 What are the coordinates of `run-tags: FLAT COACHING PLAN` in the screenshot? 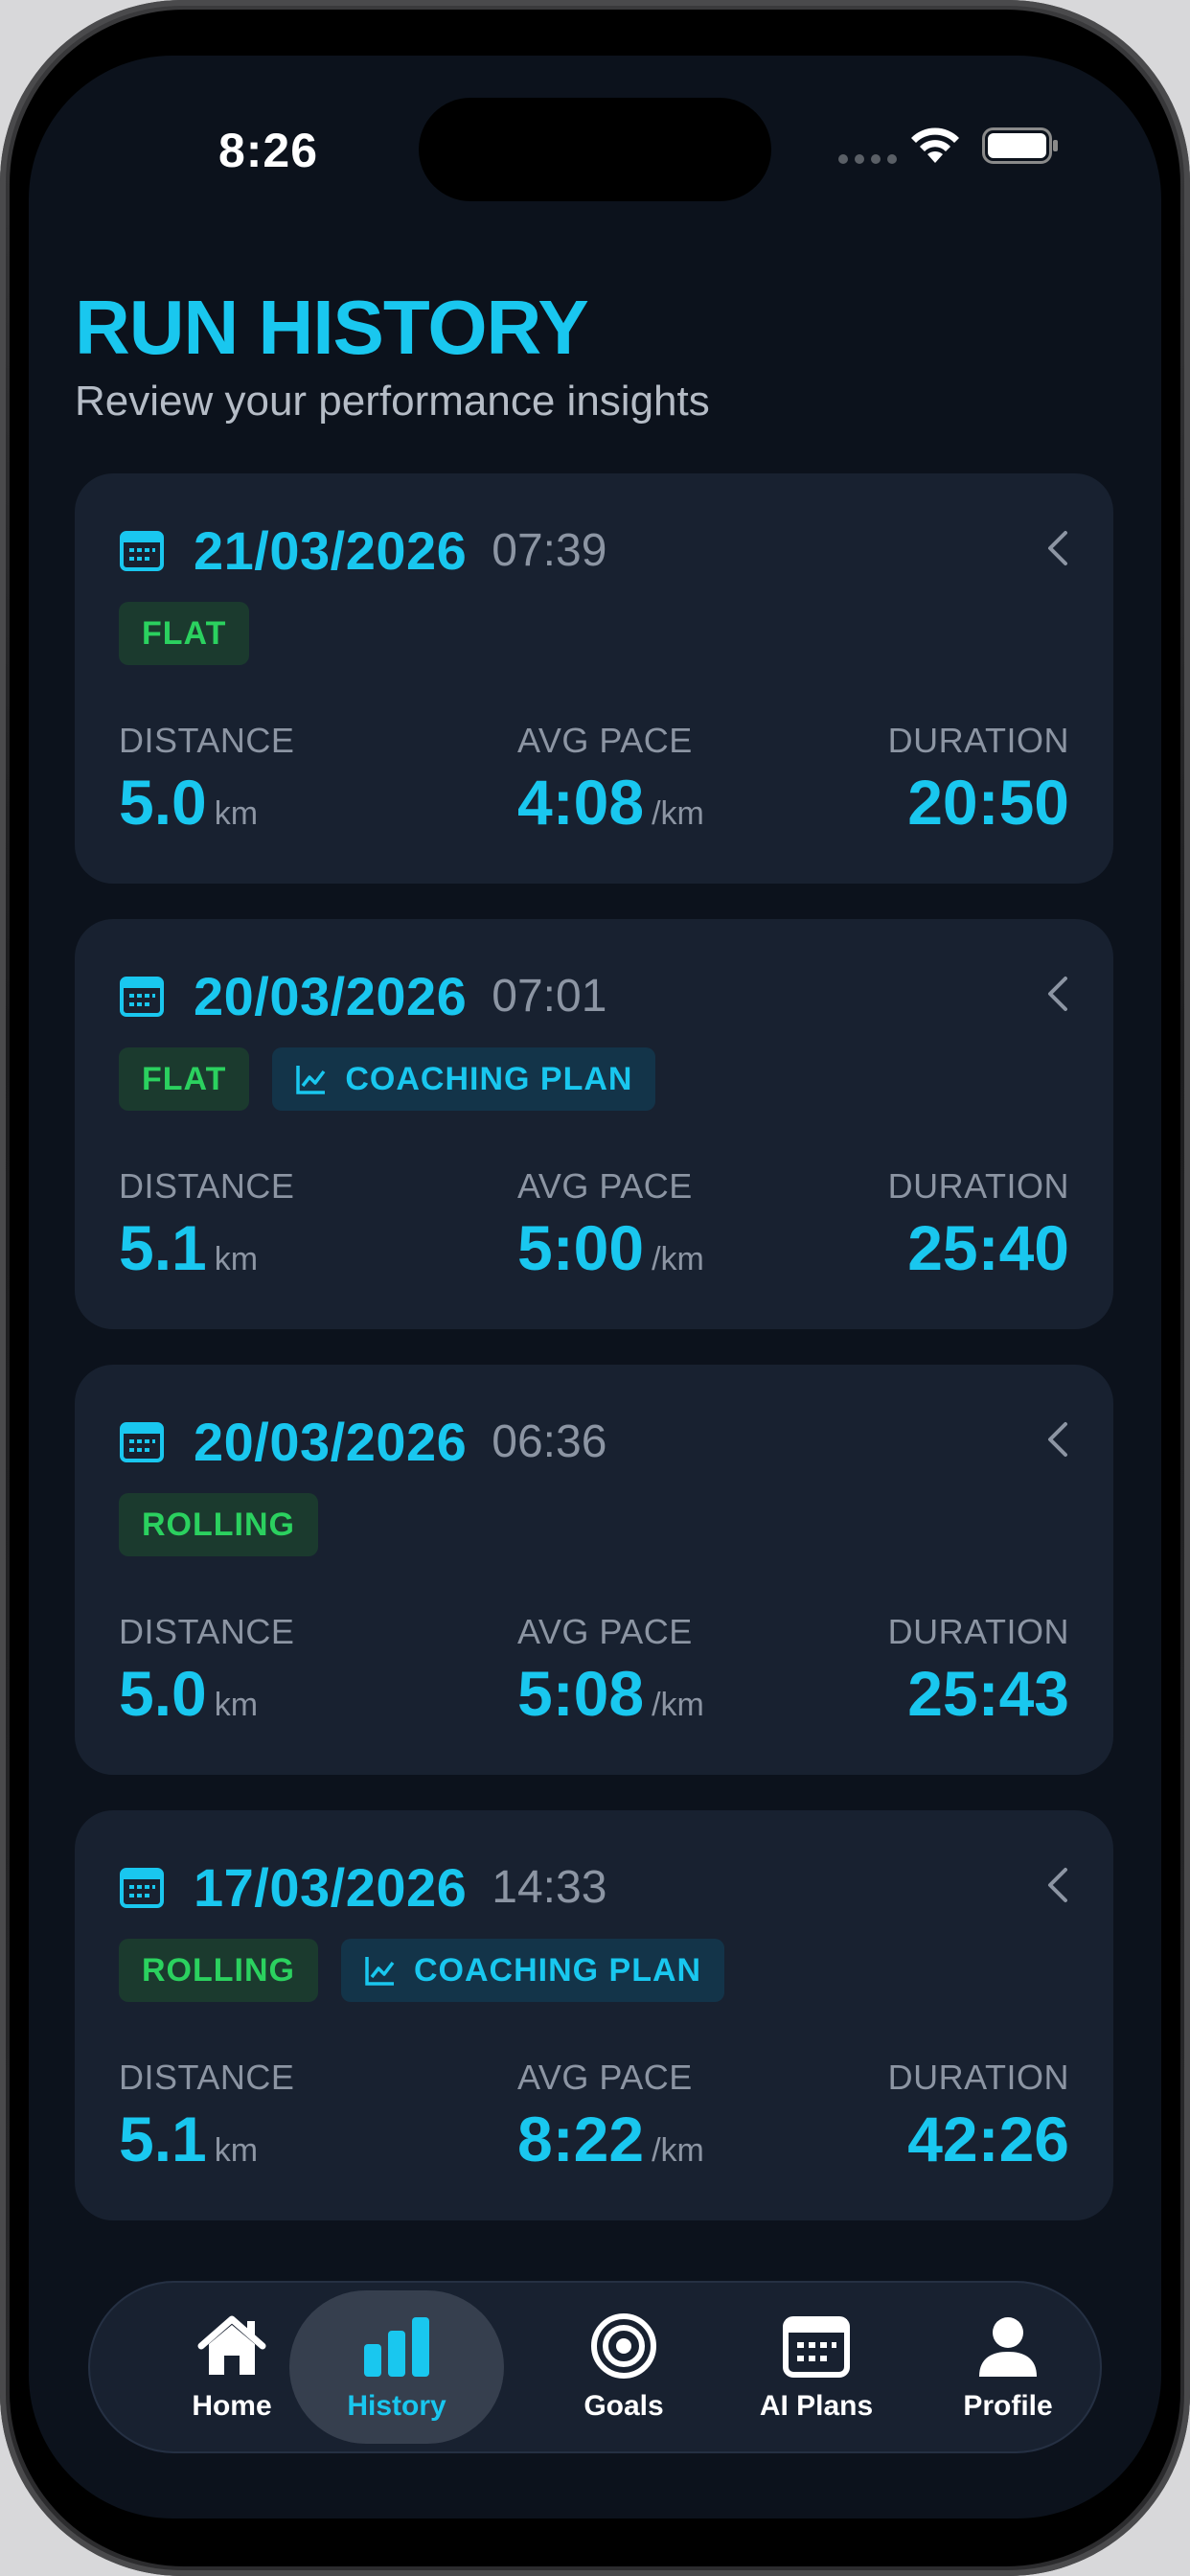 It's located at (388, 1079).